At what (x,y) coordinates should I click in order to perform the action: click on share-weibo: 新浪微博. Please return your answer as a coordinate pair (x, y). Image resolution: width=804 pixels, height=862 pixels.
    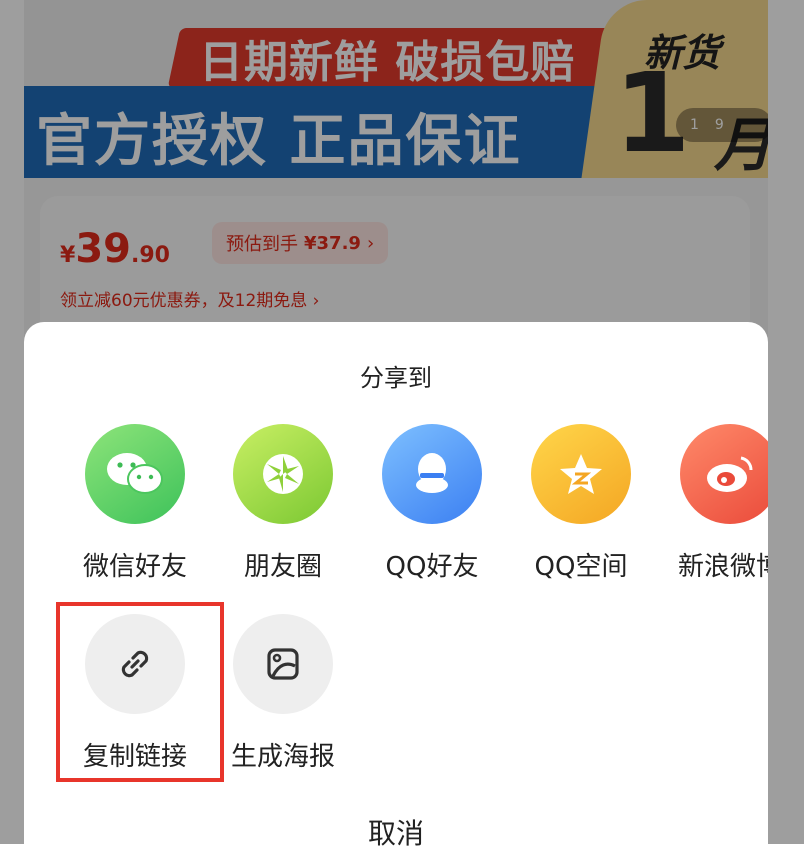
    Looking at the image, I should click on (716, 503).